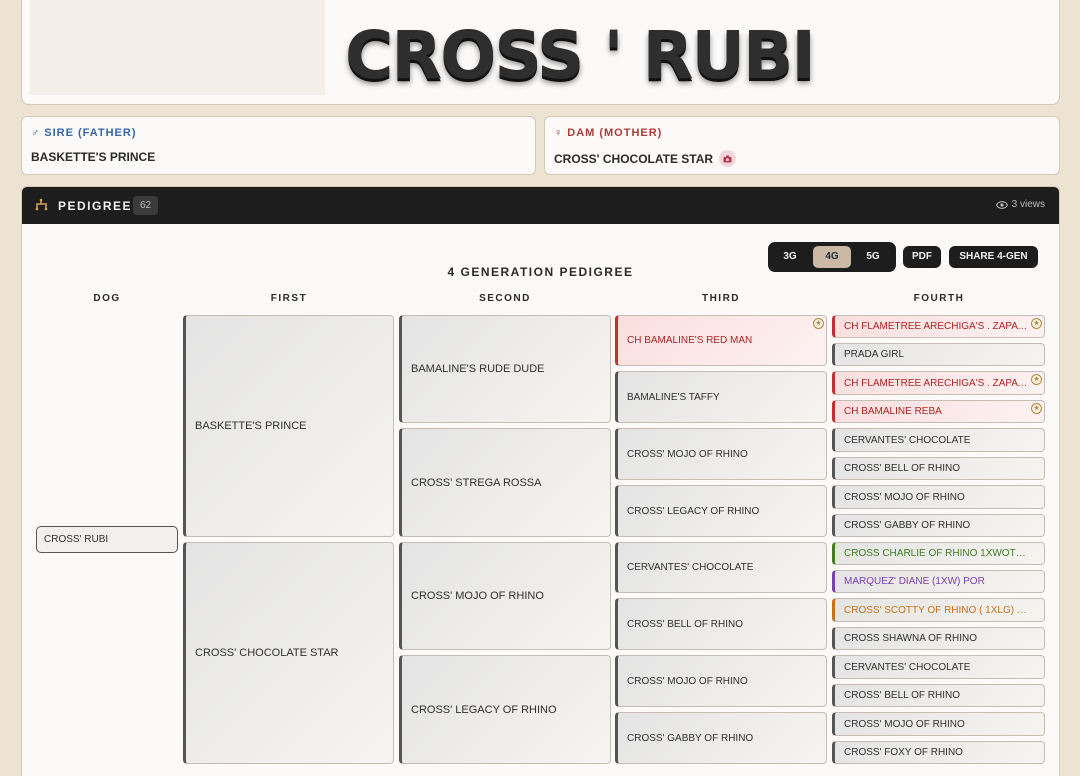  Describe the element at coordinates (938, 581) in the screenshot. I see `fourth-gen-box: MARQUEZ' DIANE (1XW) POR` at that location.